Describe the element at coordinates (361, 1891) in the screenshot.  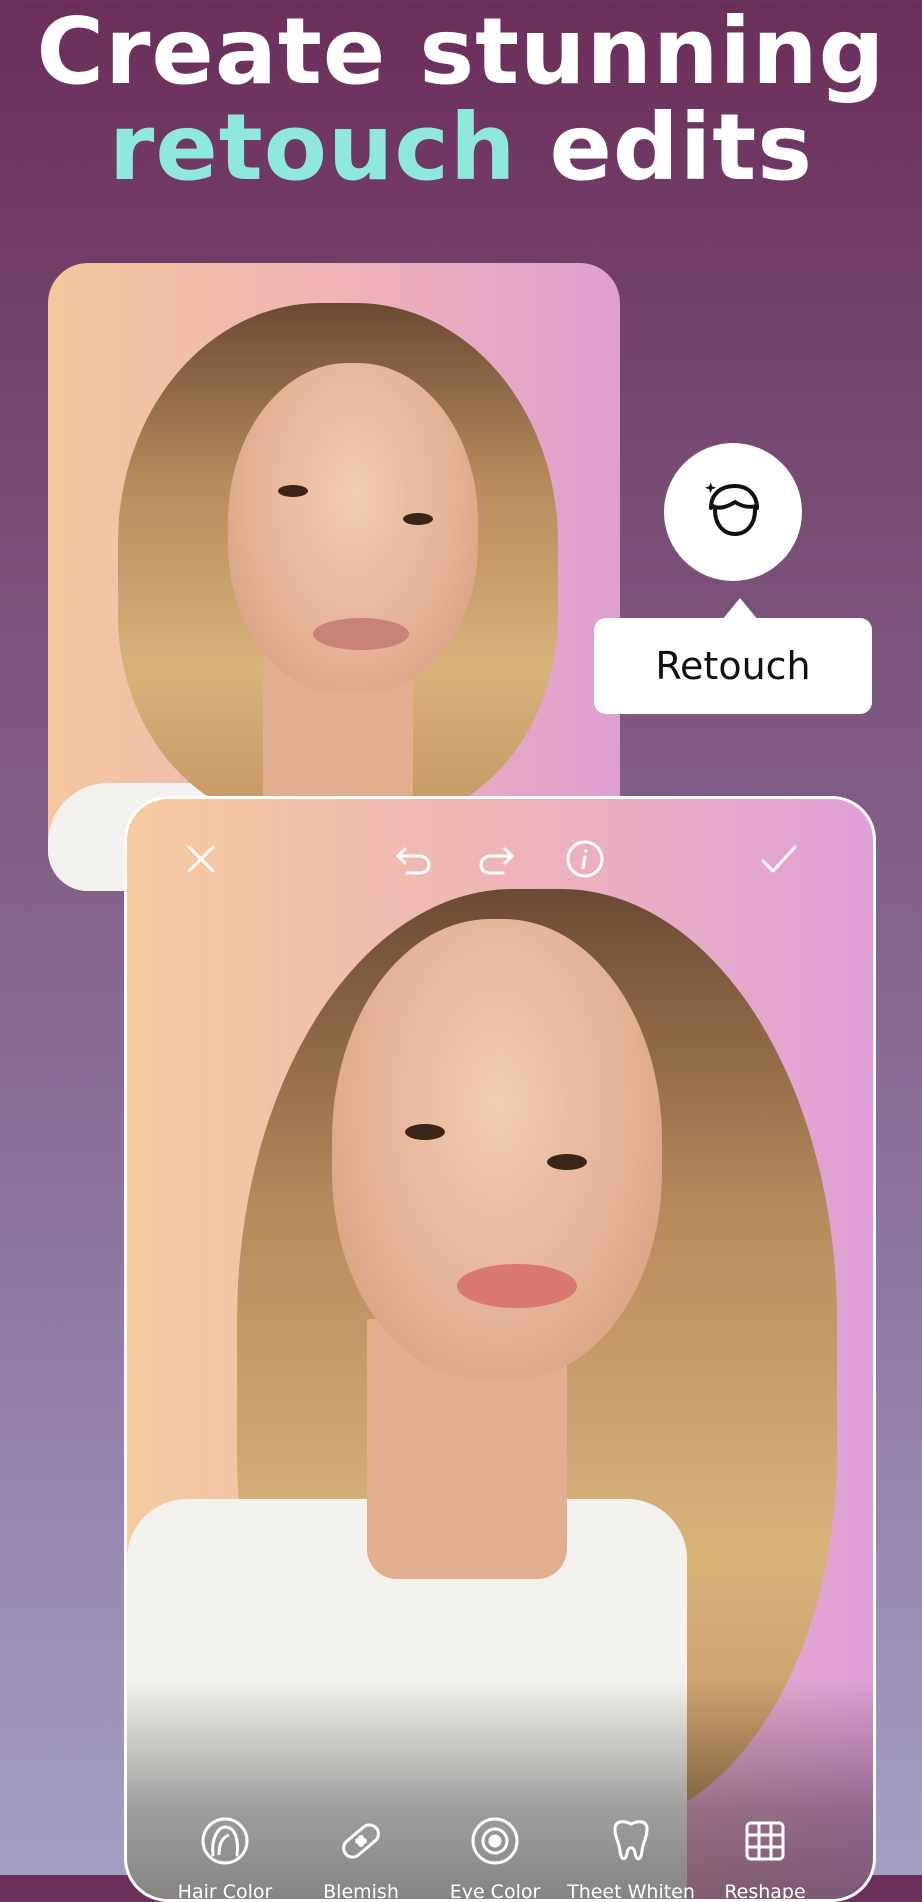
I see `tool-label: Blemish` at that location.